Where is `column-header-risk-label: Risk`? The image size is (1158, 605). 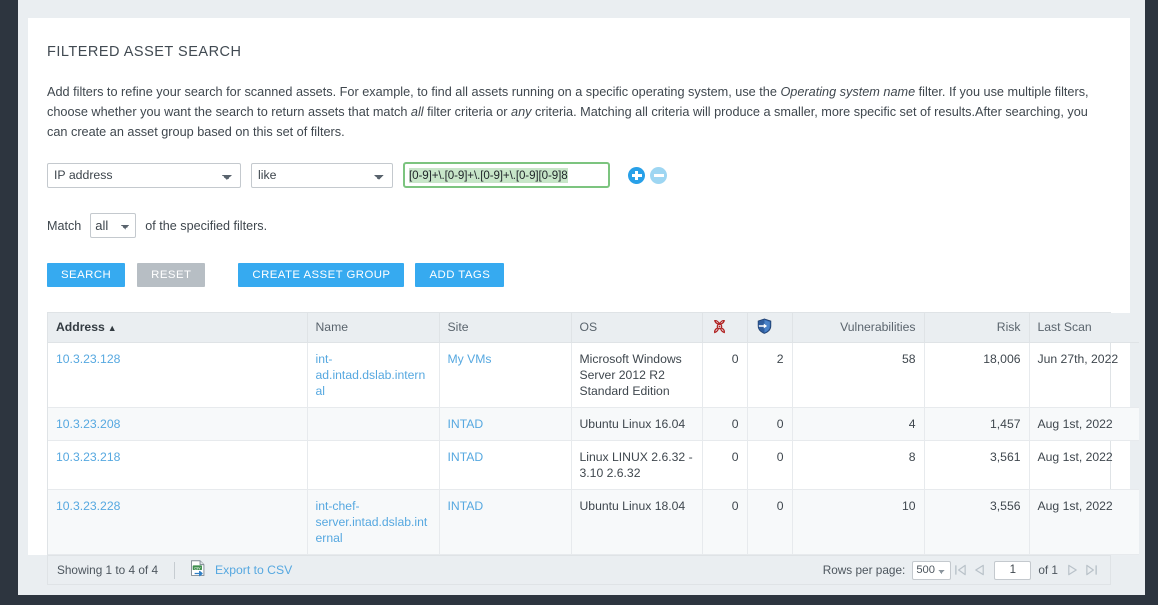 column-header-risk-label: Risk is located at coordinates (1008, 327).